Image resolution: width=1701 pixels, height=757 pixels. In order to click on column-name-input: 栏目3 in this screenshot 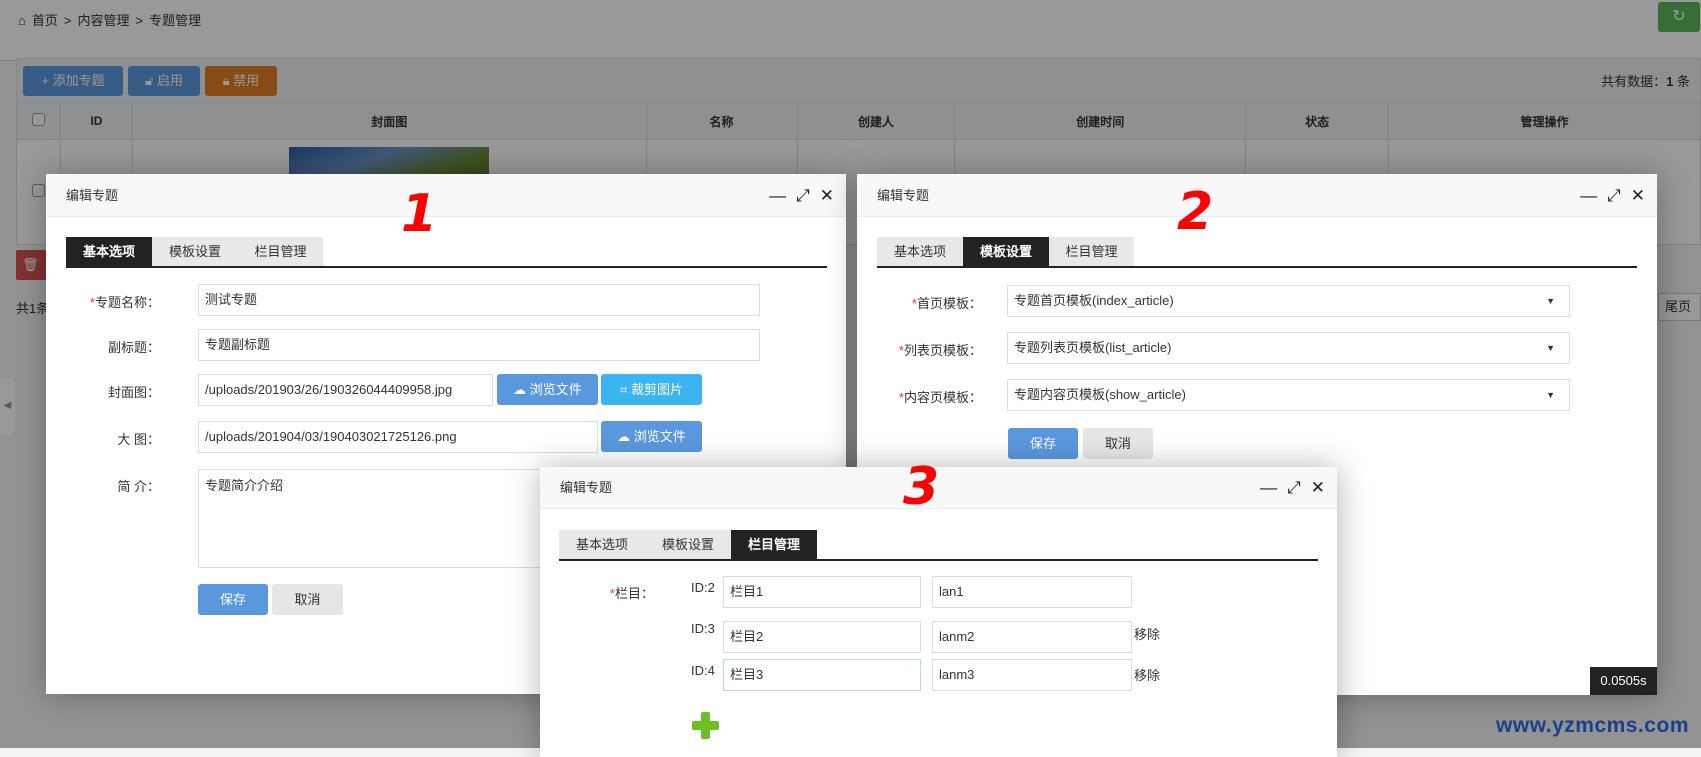, I will do `click(822, 675)`.